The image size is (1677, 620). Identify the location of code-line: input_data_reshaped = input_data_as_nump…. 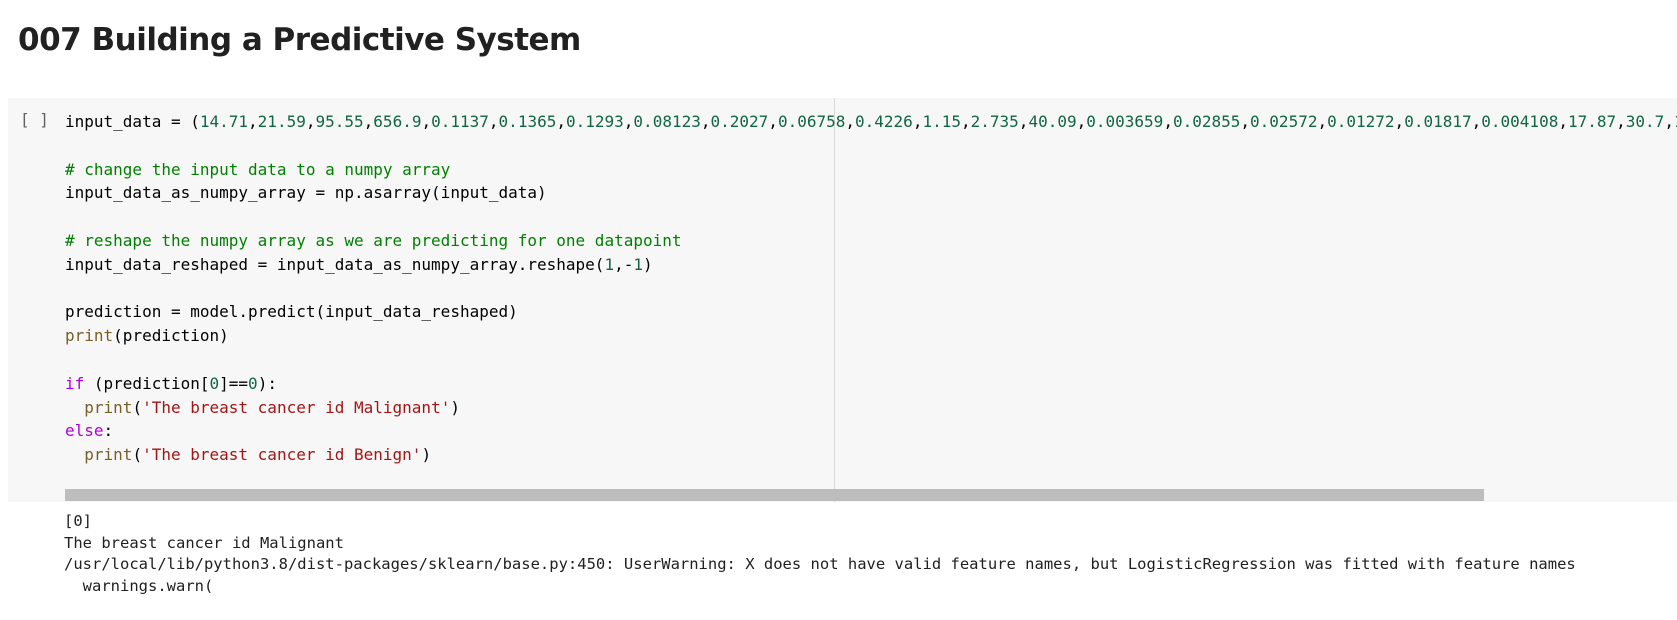
(871, 265).